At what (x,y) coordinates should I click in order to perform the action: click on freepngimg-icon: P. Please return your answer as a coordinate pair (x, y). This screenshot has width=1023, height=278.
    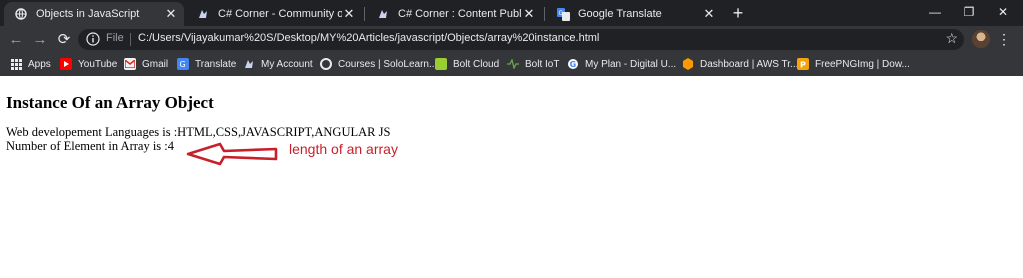
    Looking at the image, I should click on (803, 64).